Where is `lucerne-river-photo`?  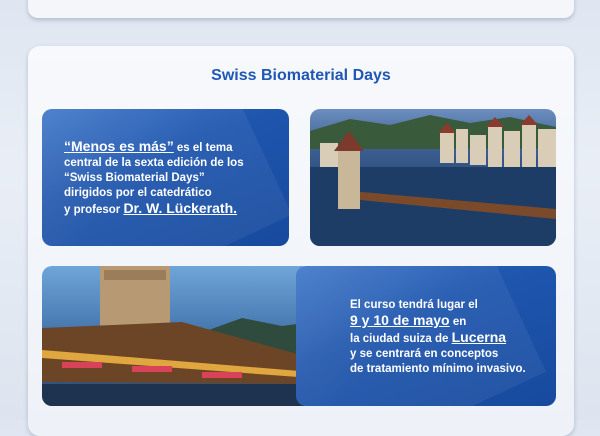
lucerne-river-photo is located at coordinates (433, 177).